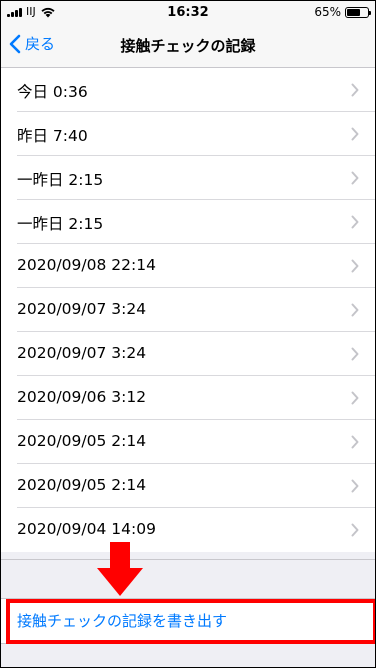 The height and width of the screenshot is (668, 376). Describe the element at coordinates (86, 265) in the screenshot. I see `record-label: 2020/09/08 22:14` at that location.